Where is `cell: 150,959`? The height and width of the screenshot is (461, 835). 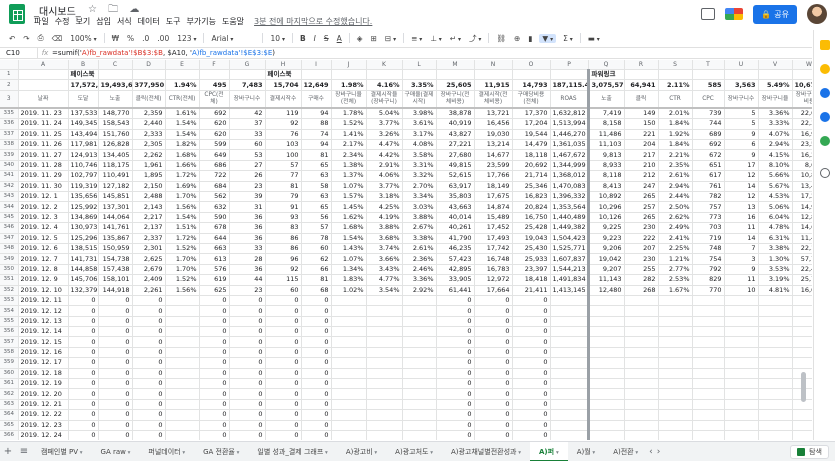
cell: 150,959 is located at coordinates (115, 249).